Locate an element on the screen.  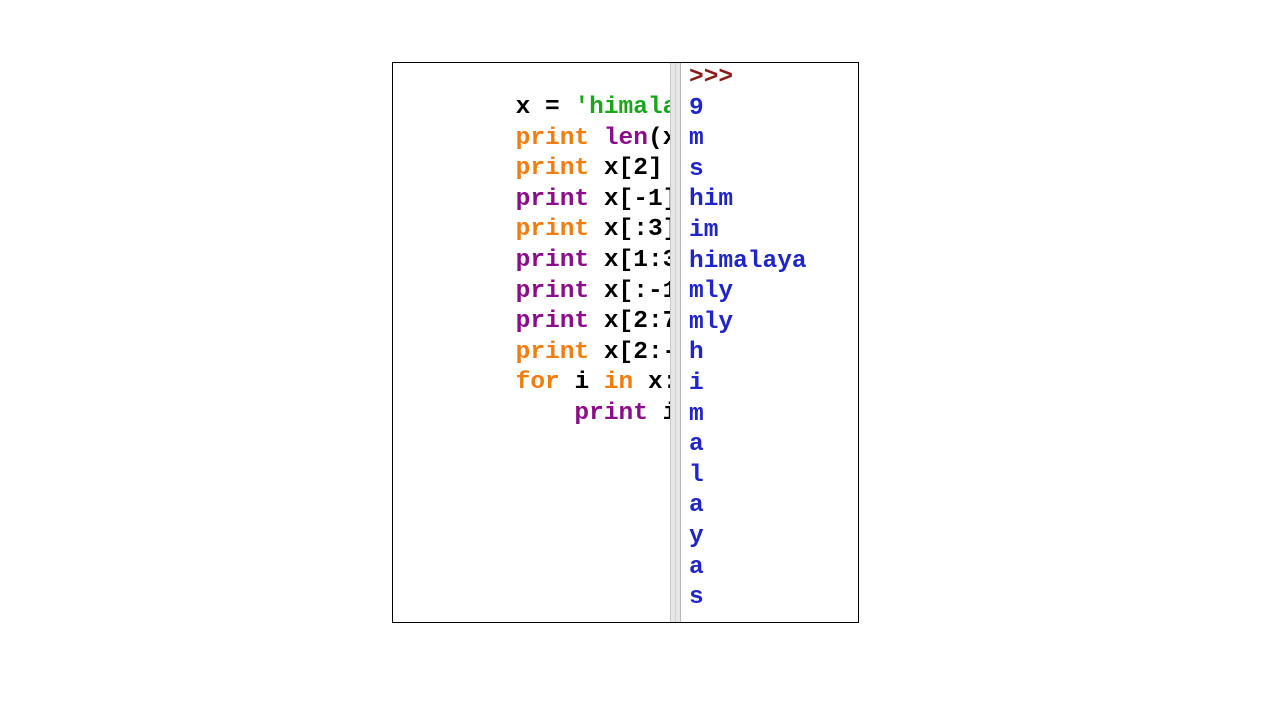
console-output-line: him is located at coordinates (711, 200).